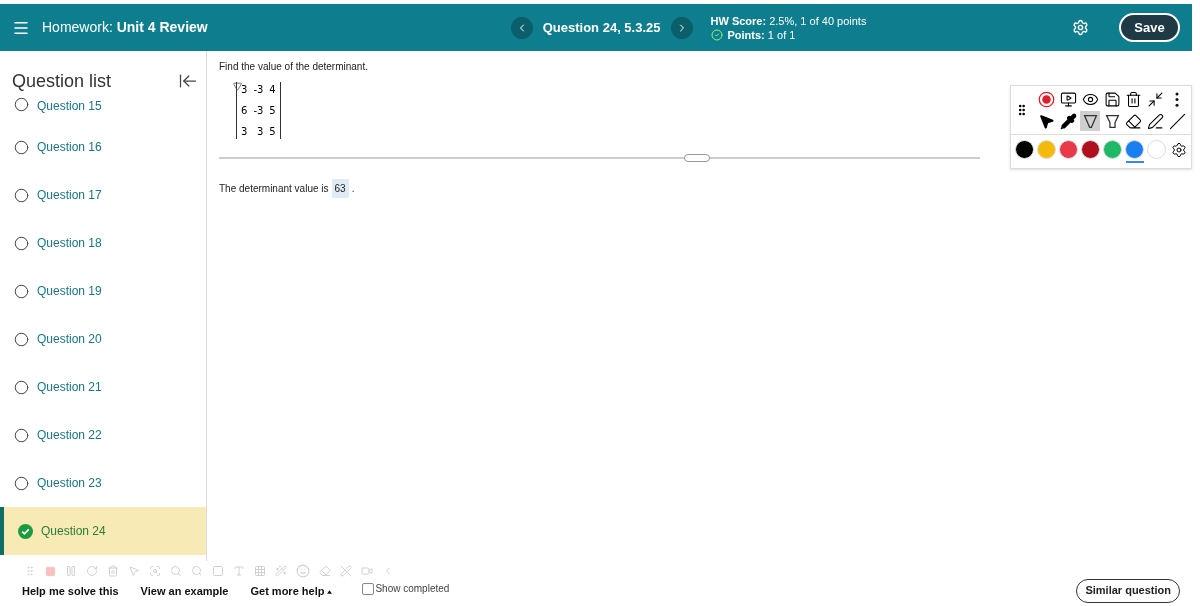 This screenshot has width=1200, height=606. Describe the element at coordinates (406, 588) in the screenshot. I see `show-completed-checkbox: Show completed` at that location.